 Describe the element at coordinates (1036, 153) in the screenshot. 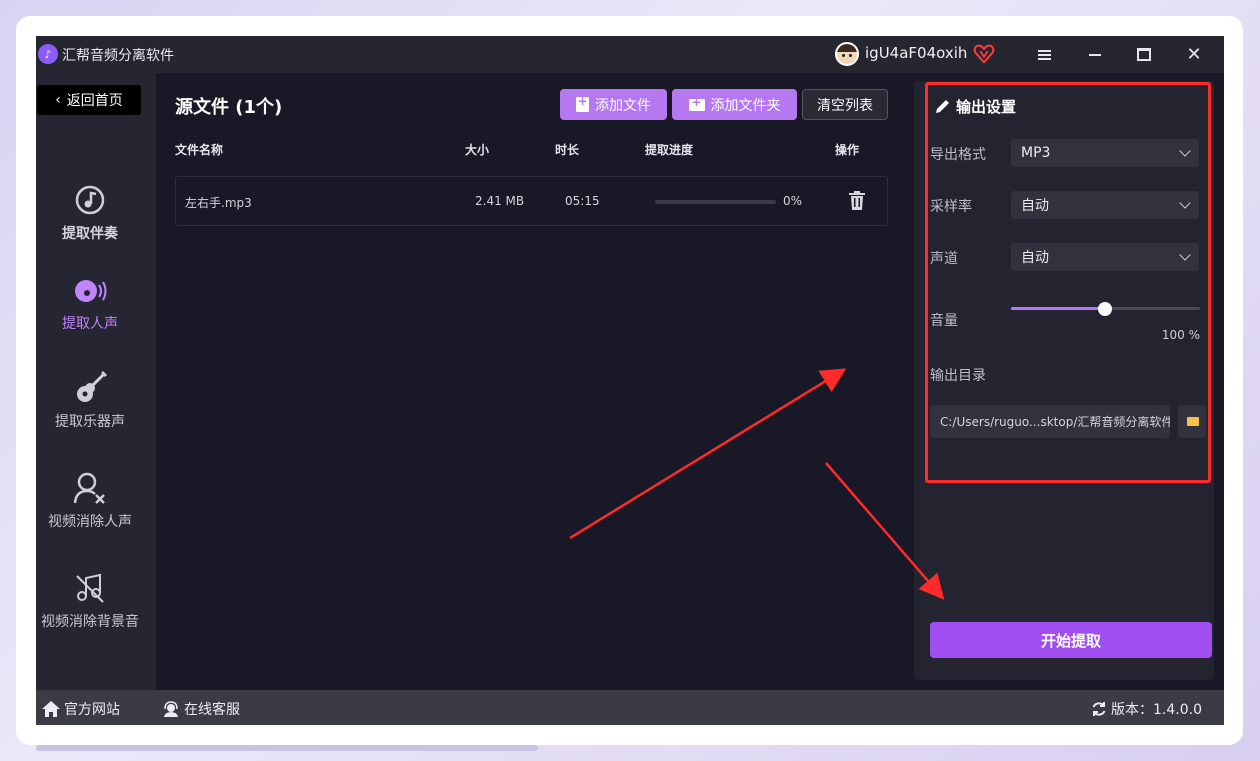

I see `format-value: MP3` at that location.